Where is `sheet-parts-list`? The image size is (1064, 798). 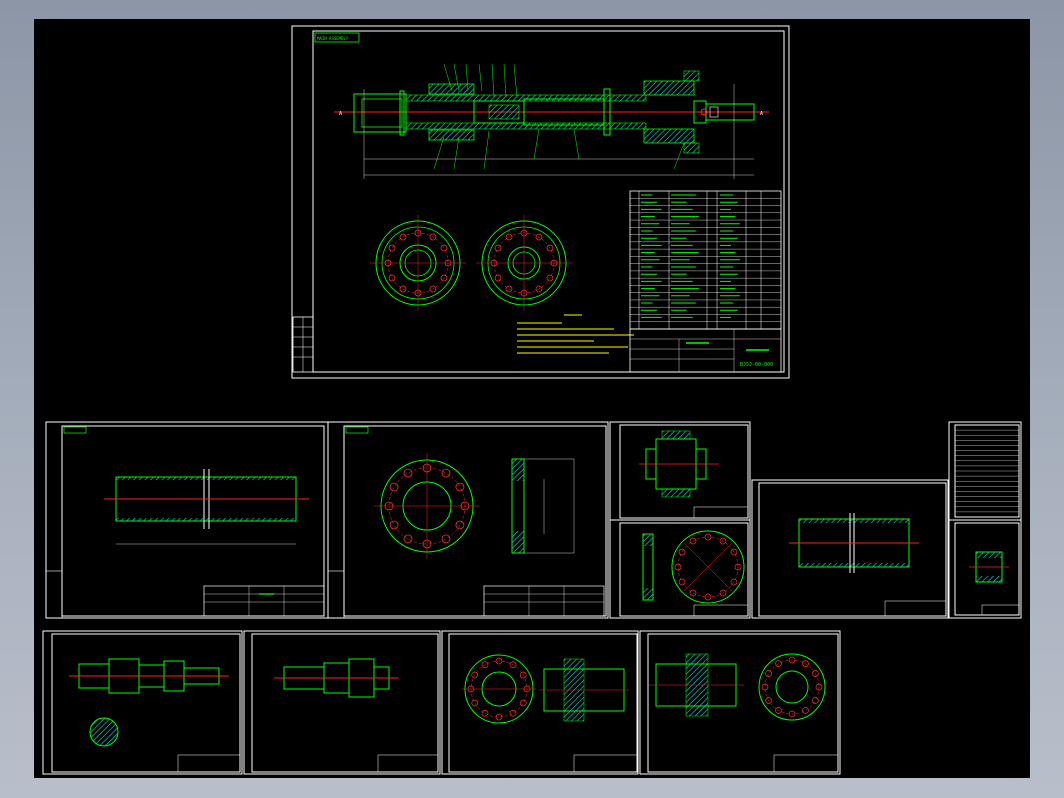 sheet-parts-list is located at coordinates (985, 471).